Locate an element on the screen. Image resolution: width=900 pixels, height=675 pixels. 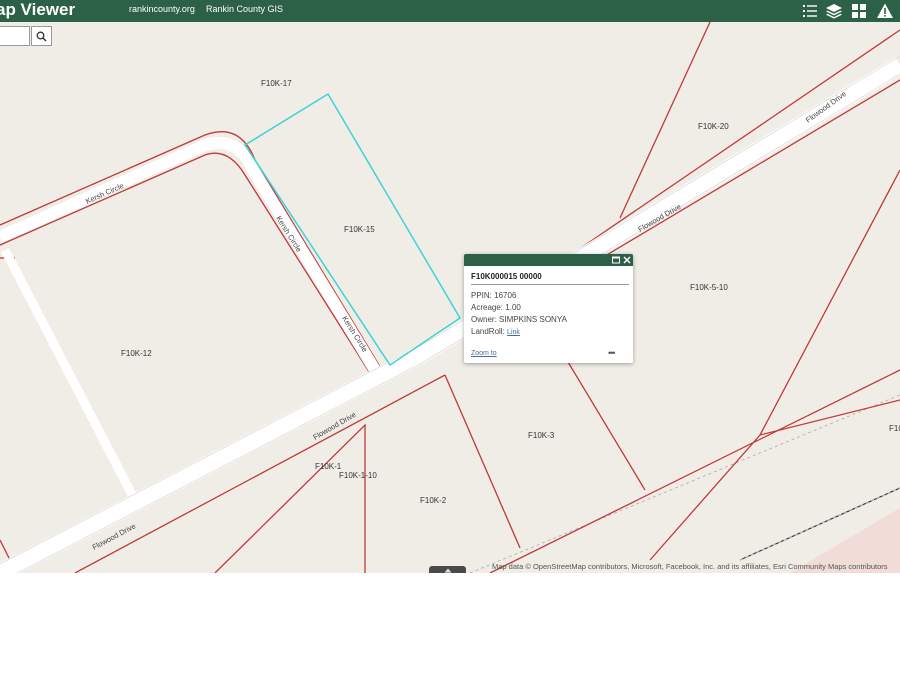
maximize-icon is located at coordinates (616, 260).